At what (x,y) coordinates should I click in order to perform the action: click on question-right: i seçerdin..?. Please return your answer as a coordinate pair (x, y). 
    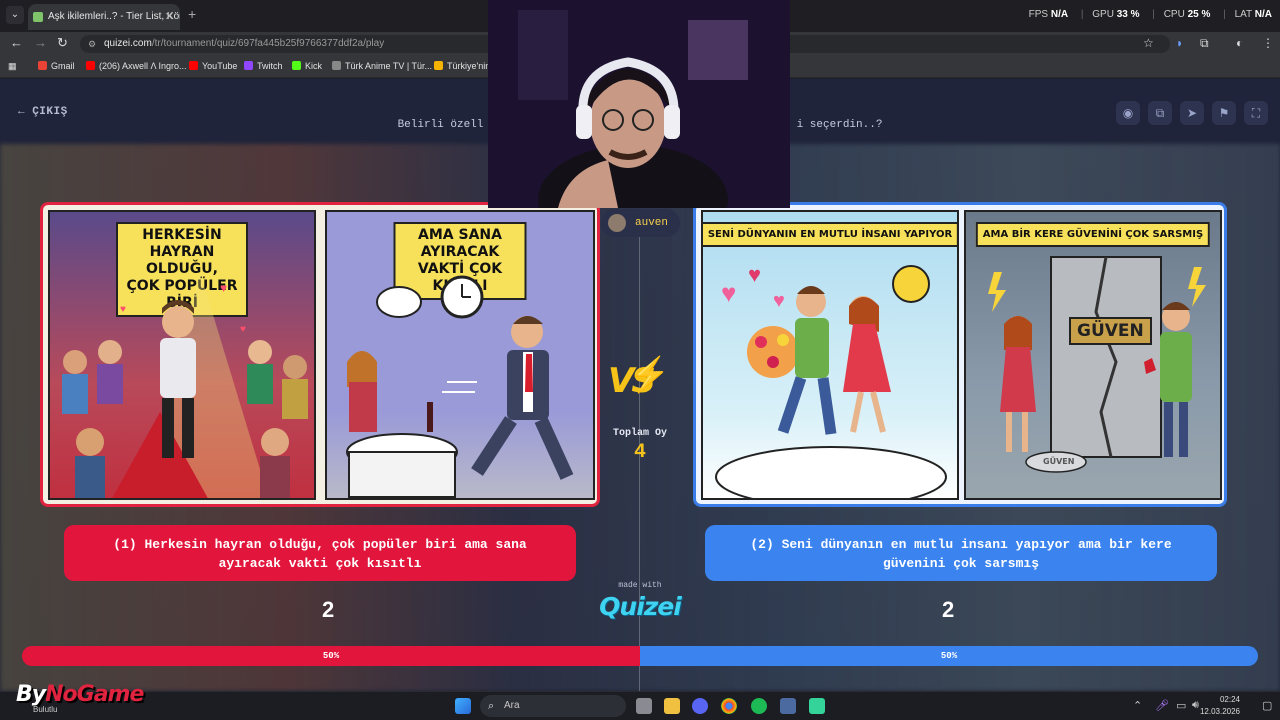
    Looking at the image, I should click on (839, 125).